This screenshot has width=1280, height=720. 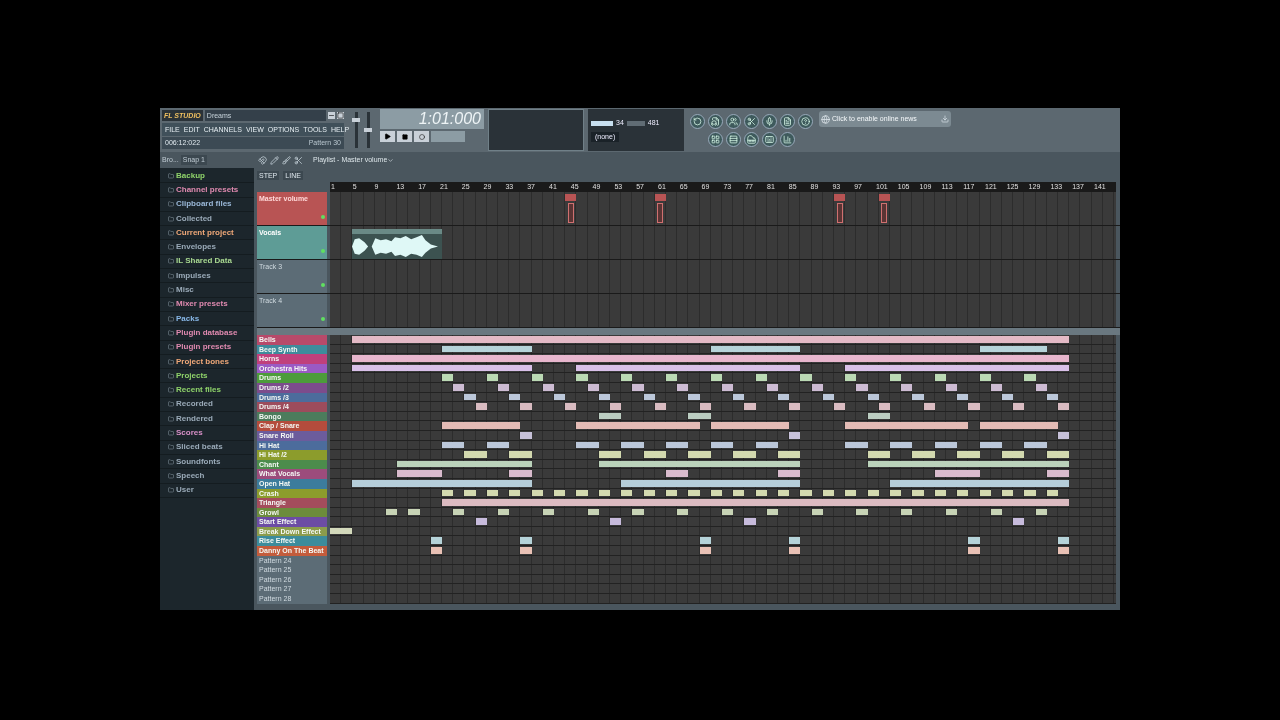 I want to click on grid-button, so click(x=715, y=139).